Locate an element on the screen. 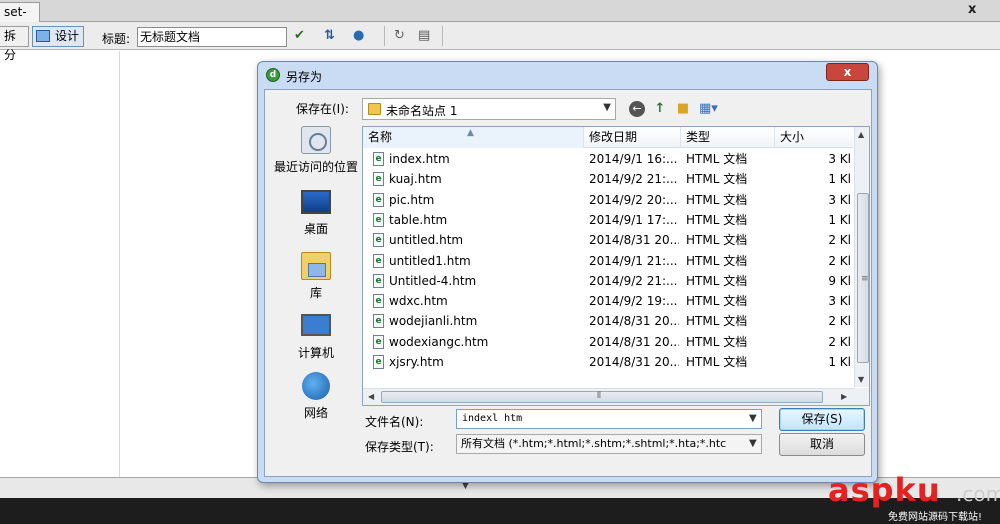 This screenshot has height=524, width=1000. file-row: e untitled.htm 2014/8/31 20... HTML 文档 2 Kl is located at coordinates (608, 240).